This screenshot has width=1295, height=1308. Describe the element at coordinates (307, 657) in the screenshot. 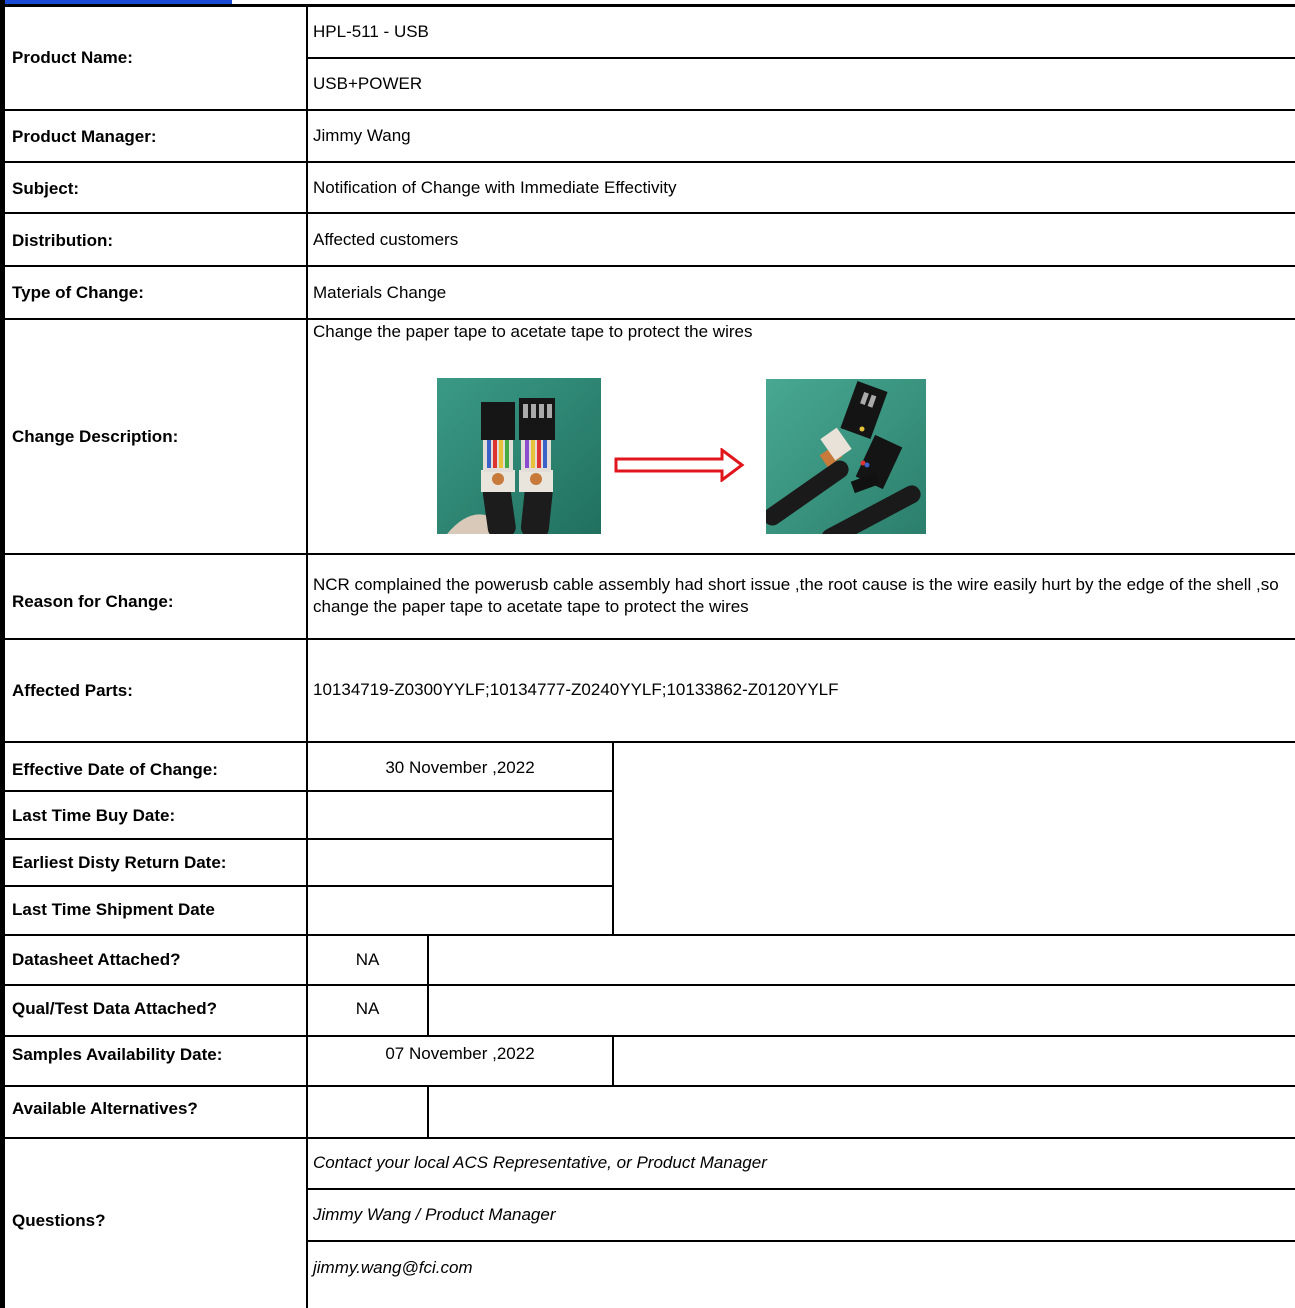

I see `column-divider` at that location.